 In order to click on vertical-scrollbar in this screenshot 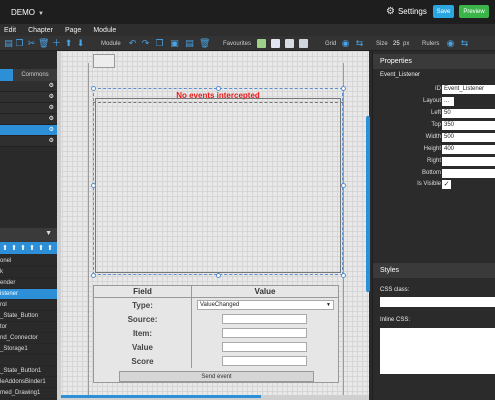, I will do `click(368, 204)`.